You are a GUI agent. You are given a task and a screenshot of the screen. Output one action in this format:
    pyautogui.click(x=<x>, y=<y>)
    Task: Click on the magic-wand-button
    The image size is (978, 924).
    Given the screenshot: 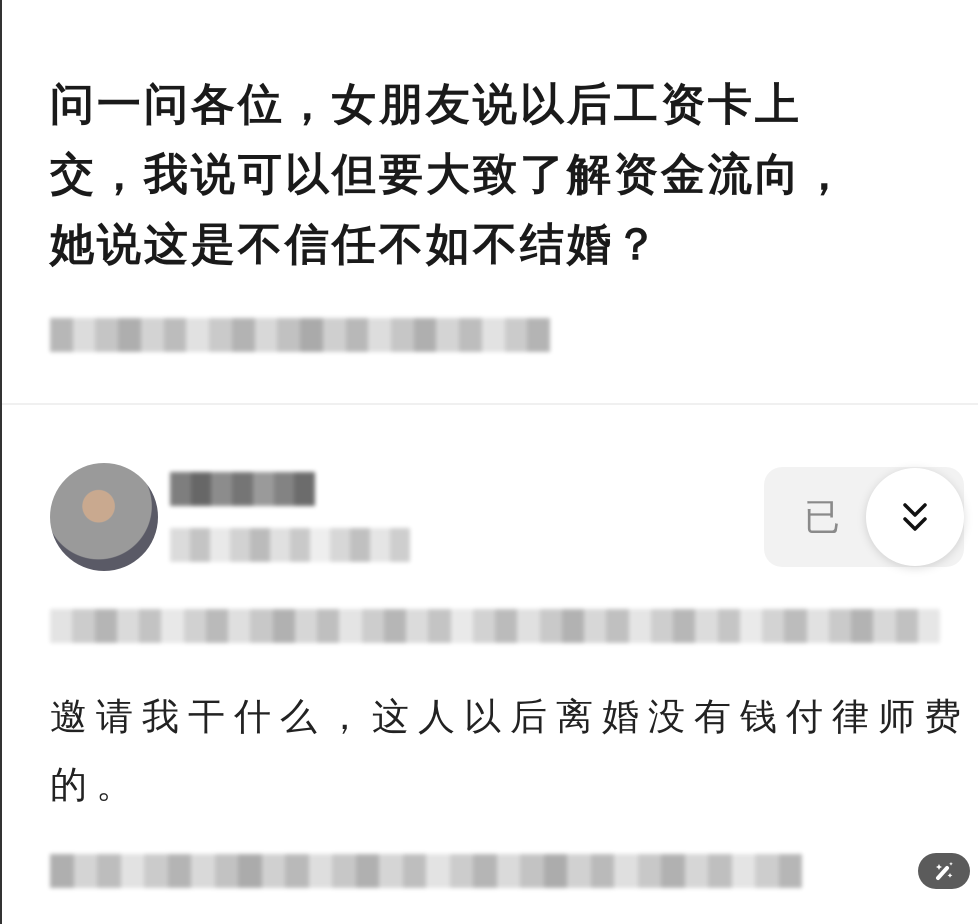 What is the action you would take?
    pyautogui.click(x=944, y=871)
    